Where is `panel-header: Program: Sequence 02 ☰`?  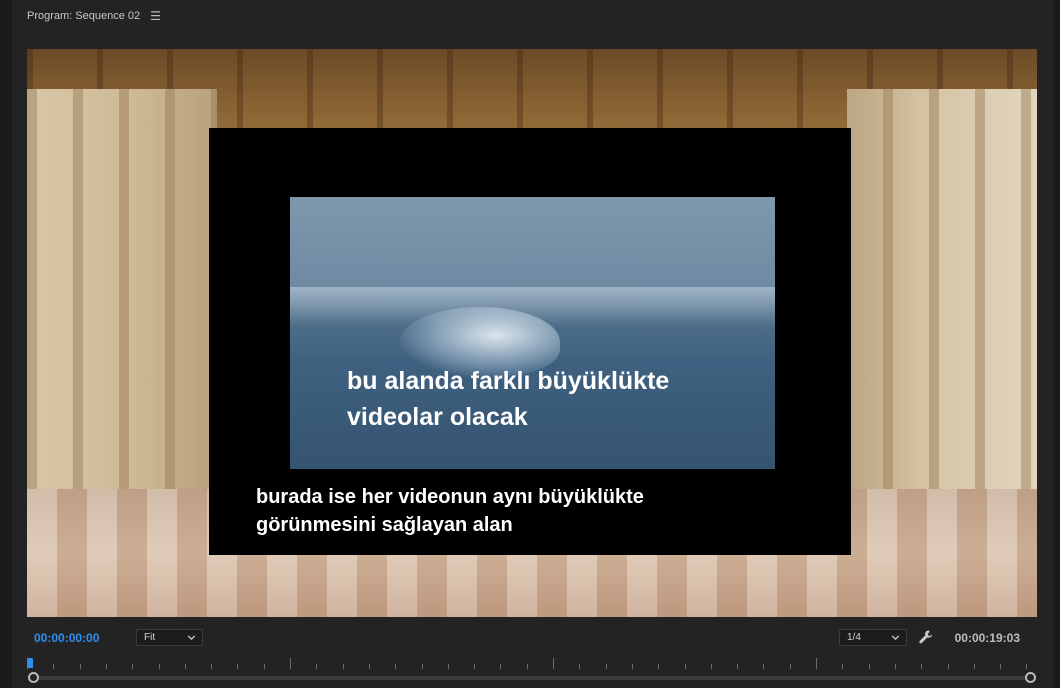
panel-header: Program: Sequence 02 ☰ is located at coordinates (533, 16).